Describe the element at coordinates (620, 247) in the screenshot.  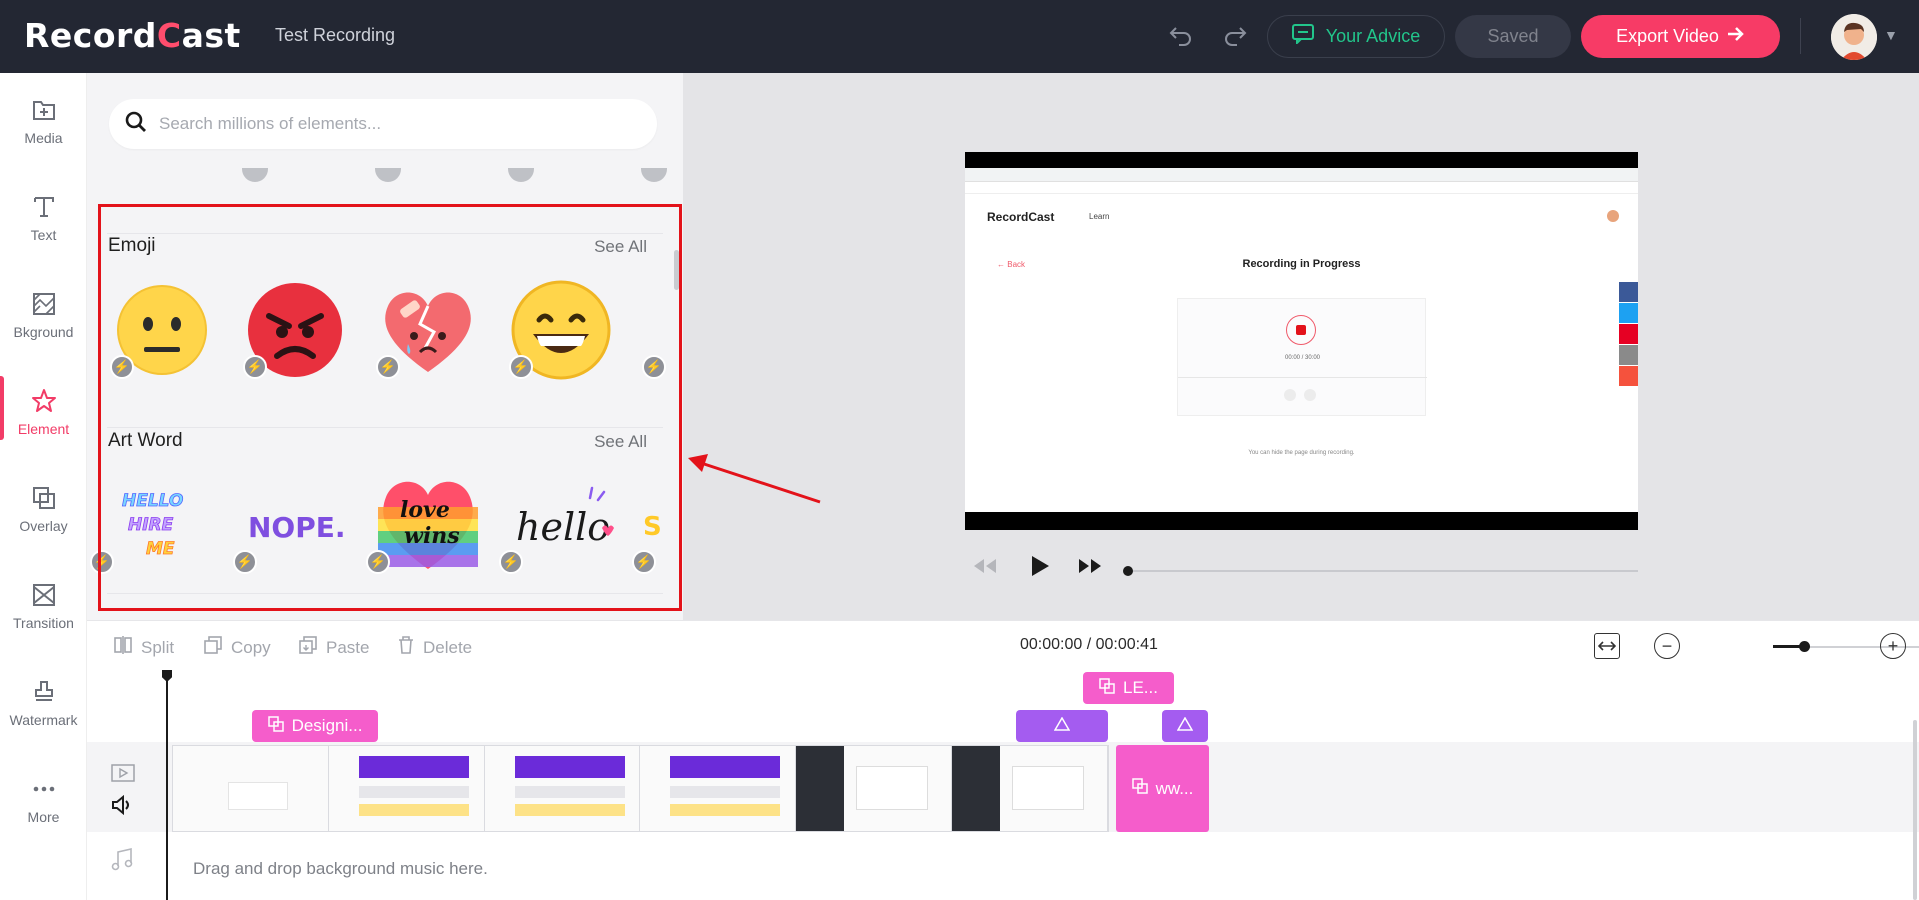
I see `see-all-emoji-link: See All` at that location.